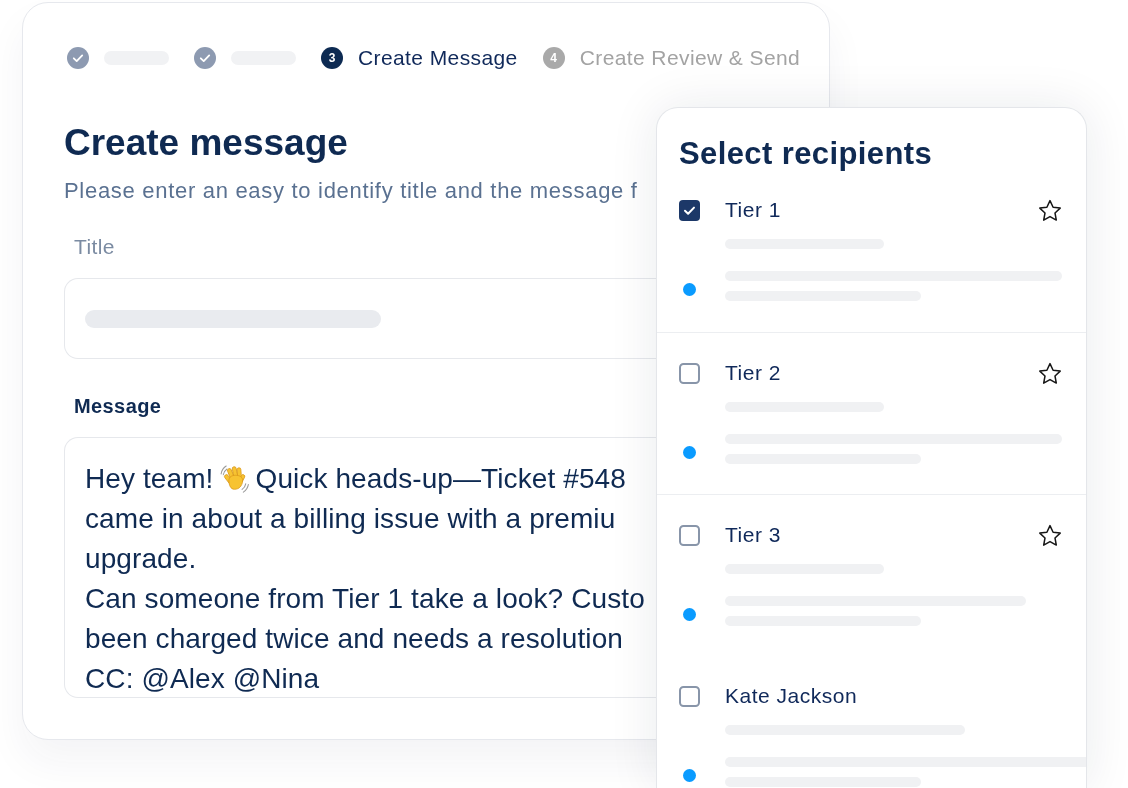 The height and width of the screenshot is (788, 1128). Describe the element at coordinates (141, 559) in the screenshot. I see `message-text: upgrade.` at that location.